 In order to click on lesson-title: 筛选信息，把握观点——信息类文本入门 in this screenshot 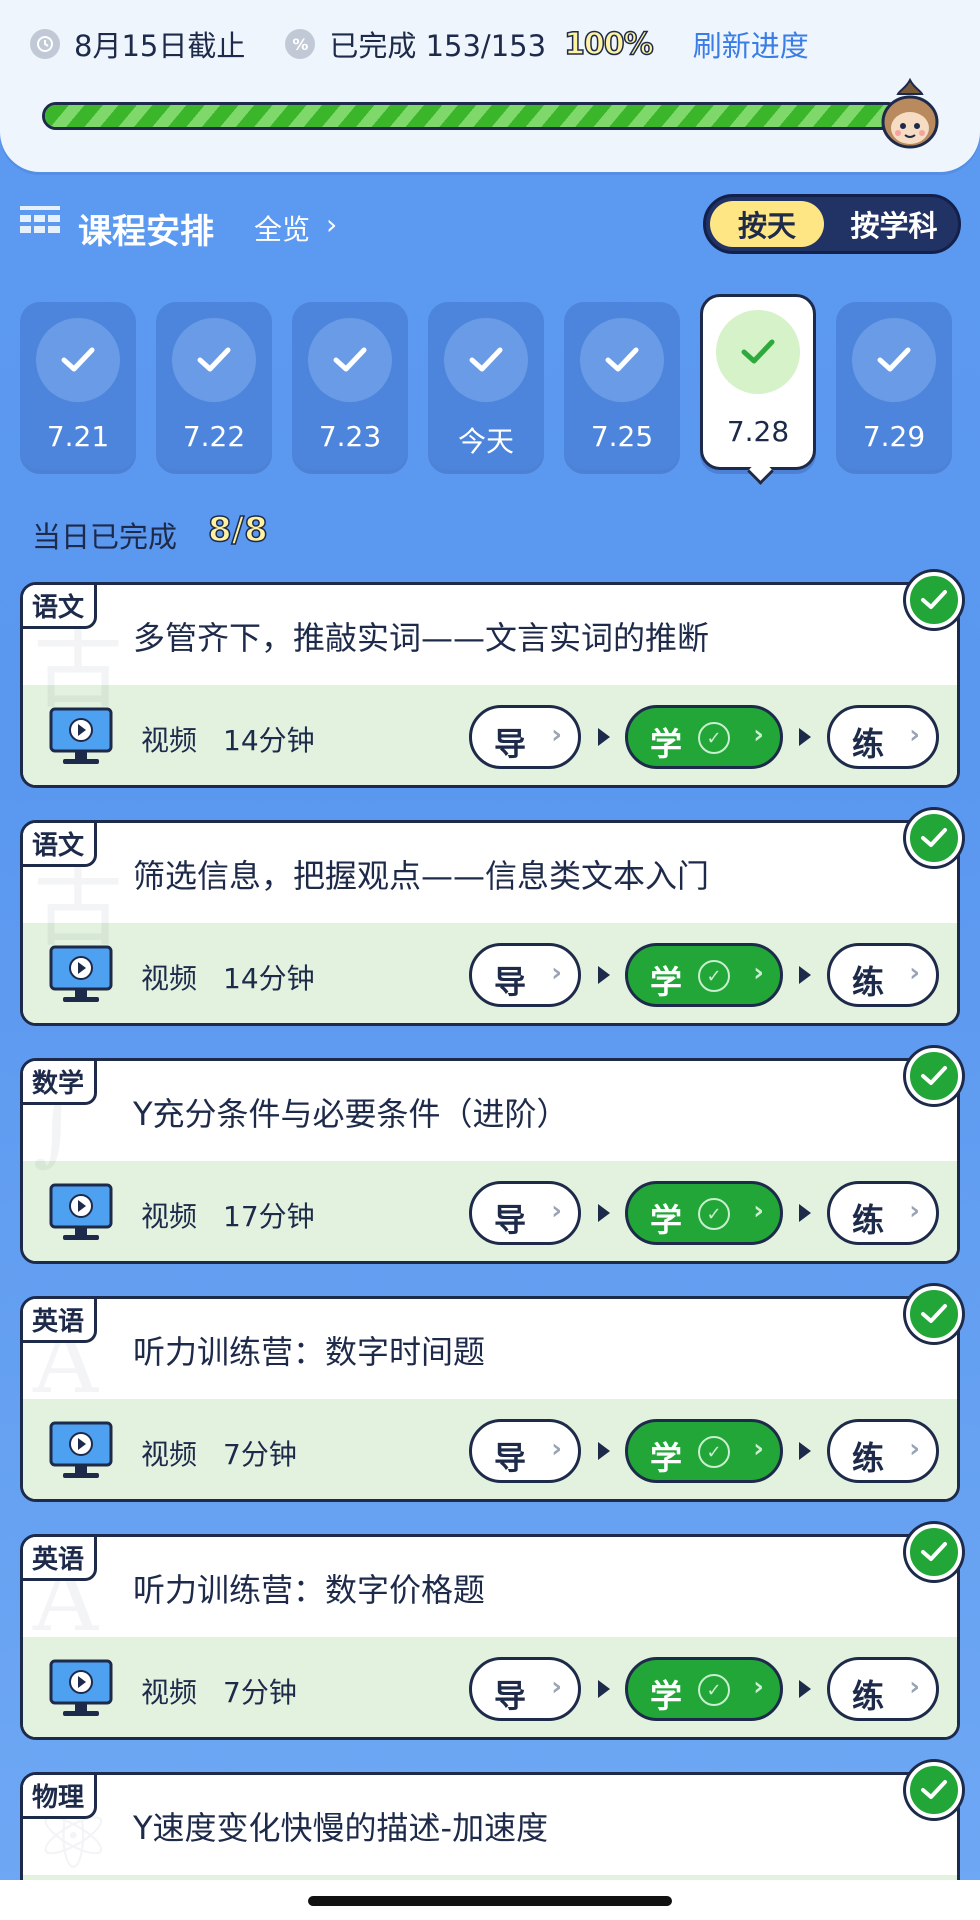, I will do `click(421, 874)`.